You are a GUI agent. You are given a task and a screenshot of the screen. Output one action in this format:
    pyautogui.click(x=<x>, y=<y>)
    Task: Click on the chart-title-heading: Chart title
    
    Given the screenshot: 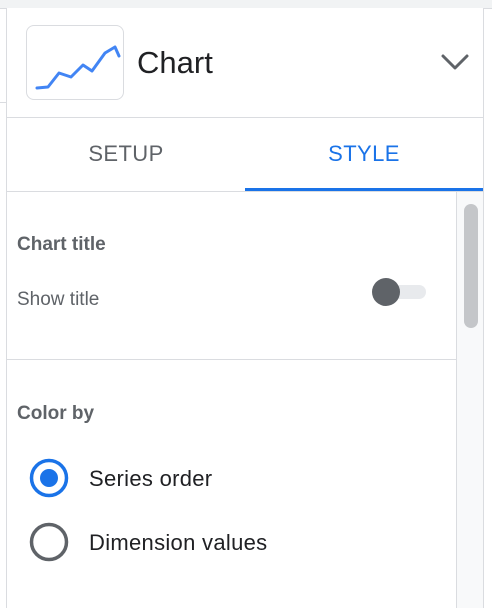 What is the action you would take?
    pyautogui.click(x=61, y=244)
    